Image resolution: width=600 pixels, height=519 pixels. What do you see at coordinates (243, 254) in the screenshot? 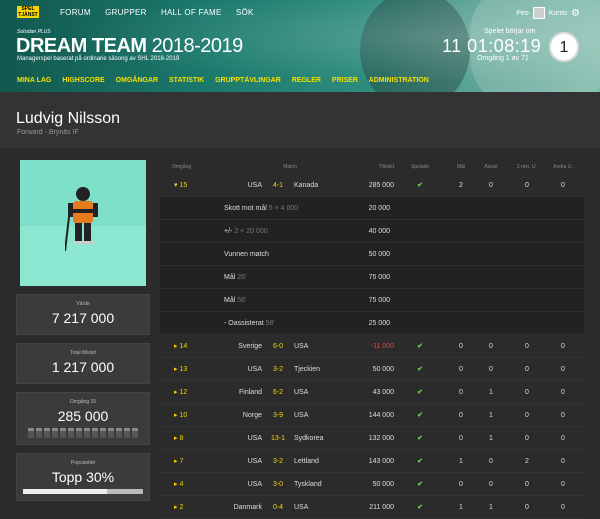
I see `detail-description: Vunnen match` at bounding box center [243, 254].